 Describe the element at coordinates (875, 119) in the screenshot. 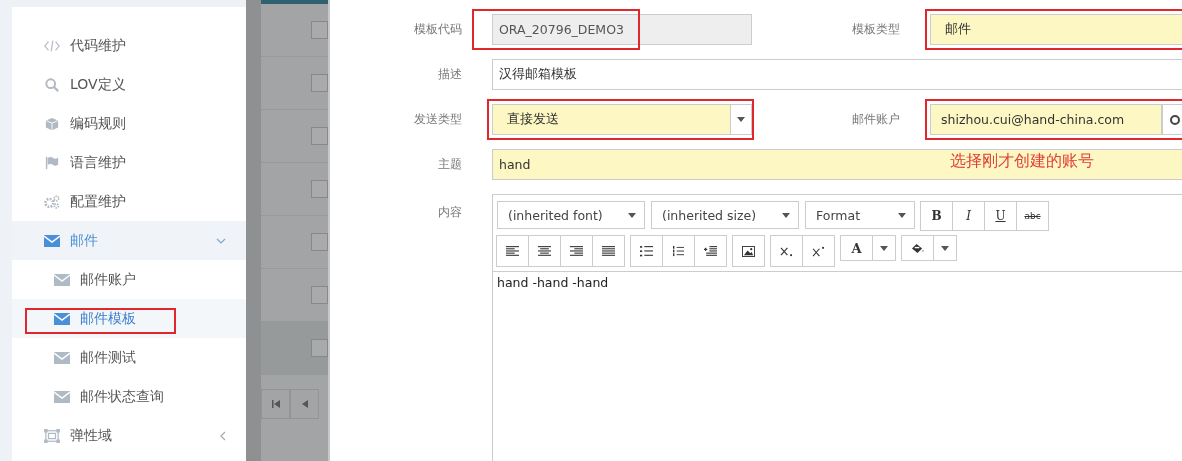

I see `field-label: 邮件账户` at that location.